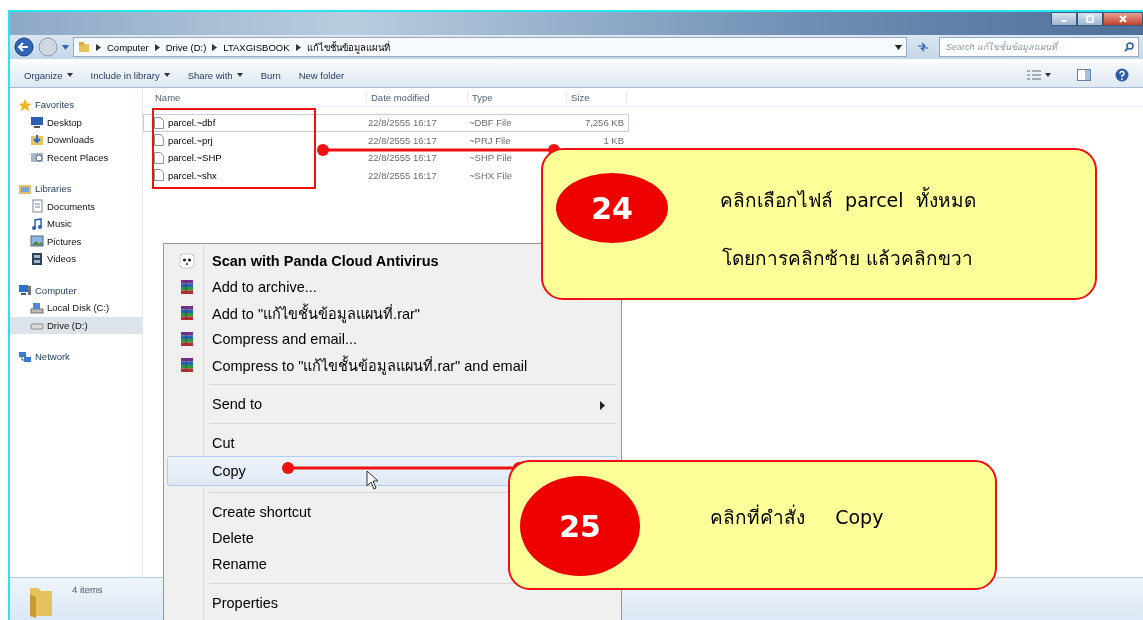 The image size is (1143, 620). What do you see at coordinates (76, 122) in the screenshot?
I see `sidebar-item: Desktop` at bounding box center [76, 122].